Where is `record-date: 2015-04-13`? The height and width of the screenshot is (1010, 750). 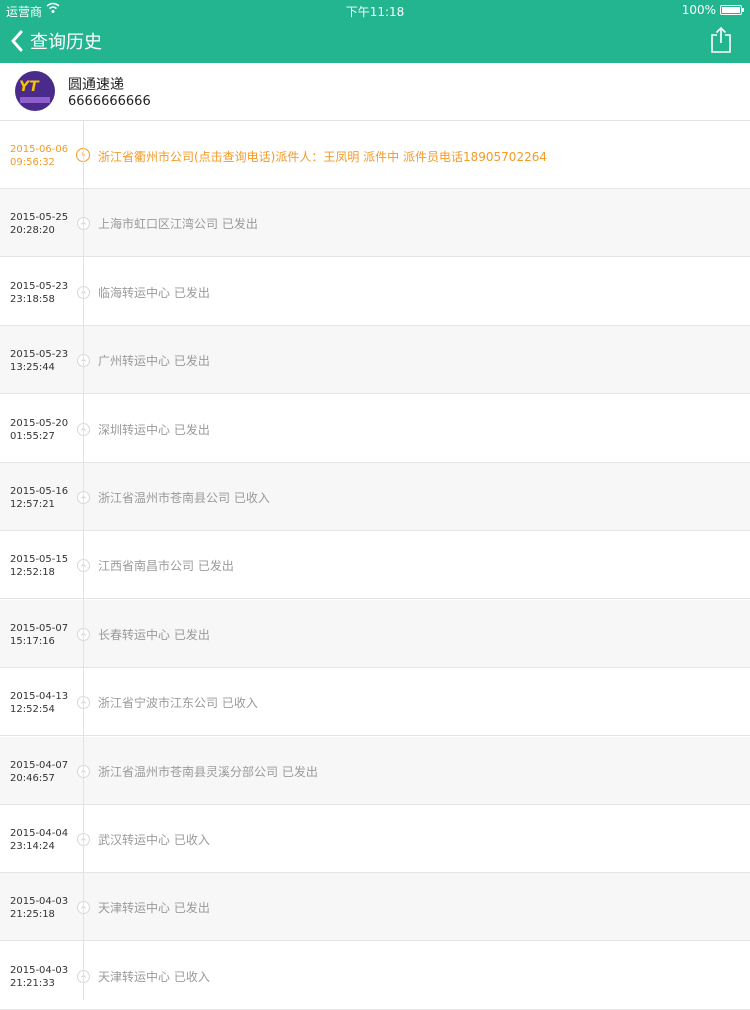
record-date: 2015-04-13 is located at coordinates (39, 697).